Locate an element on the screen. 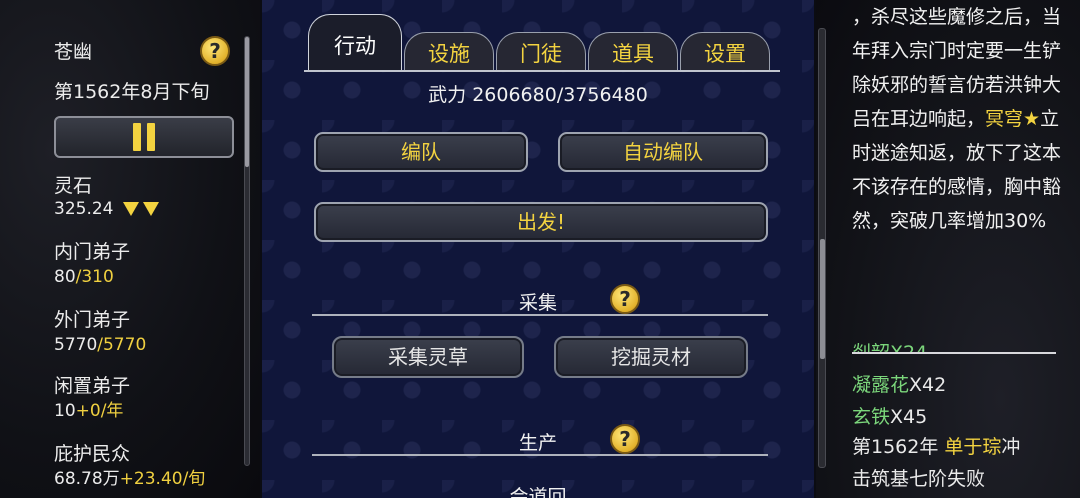  gather-section-title: 采集 is located at coordinates (537, 303).